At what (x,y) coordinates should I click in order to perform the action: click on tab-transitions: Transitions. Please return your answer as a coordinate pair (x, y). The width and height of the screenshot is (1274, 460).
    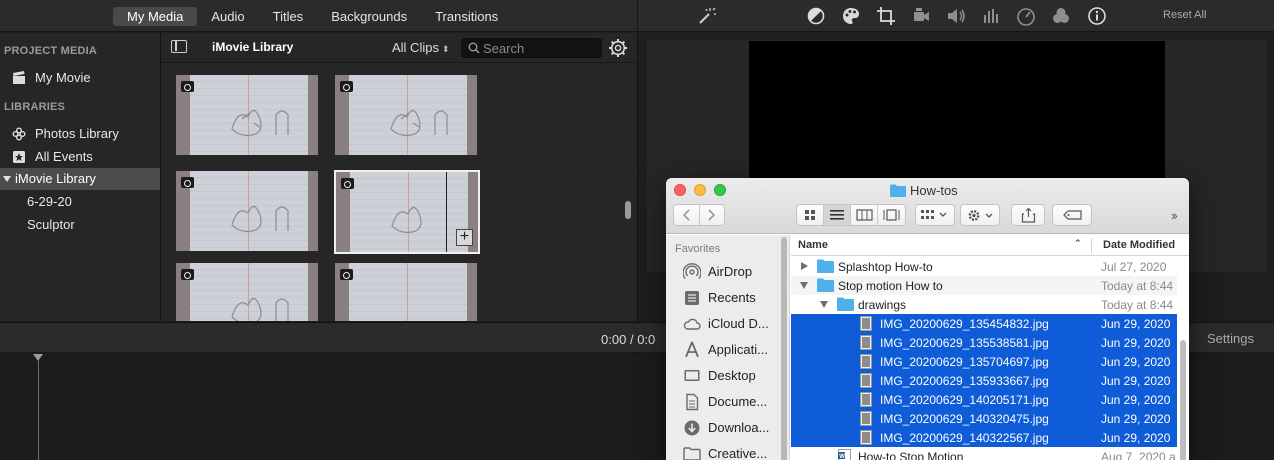
    Looking at the image, I should click on (466, 16).